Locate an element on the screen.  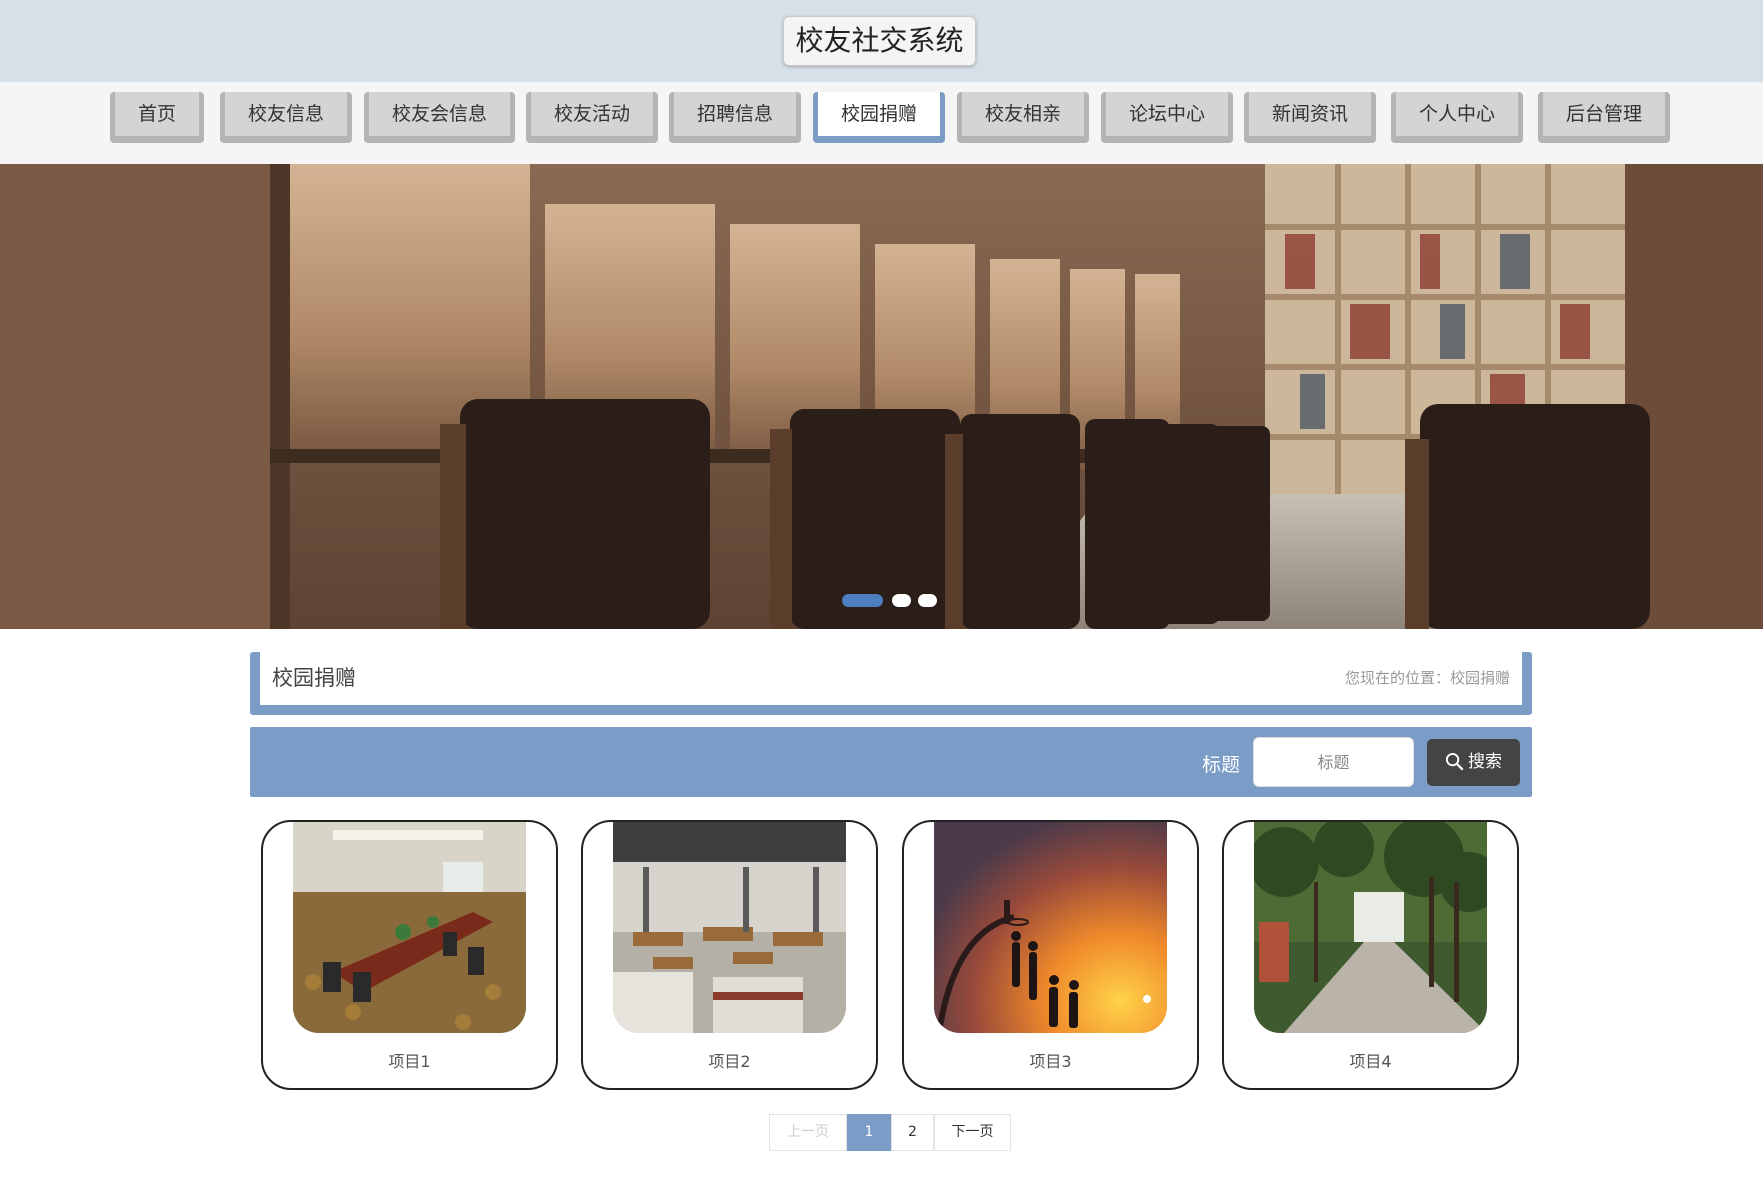
card-title: 项目3 is located at coordinates (1050, 1061).